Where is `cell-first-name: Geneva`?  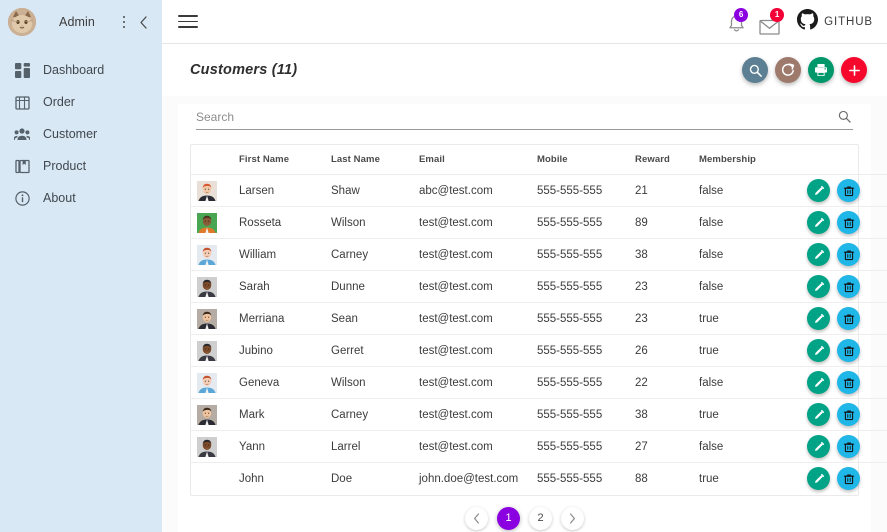
cell-first-name: Geneva is located at coordinates (285, 382).